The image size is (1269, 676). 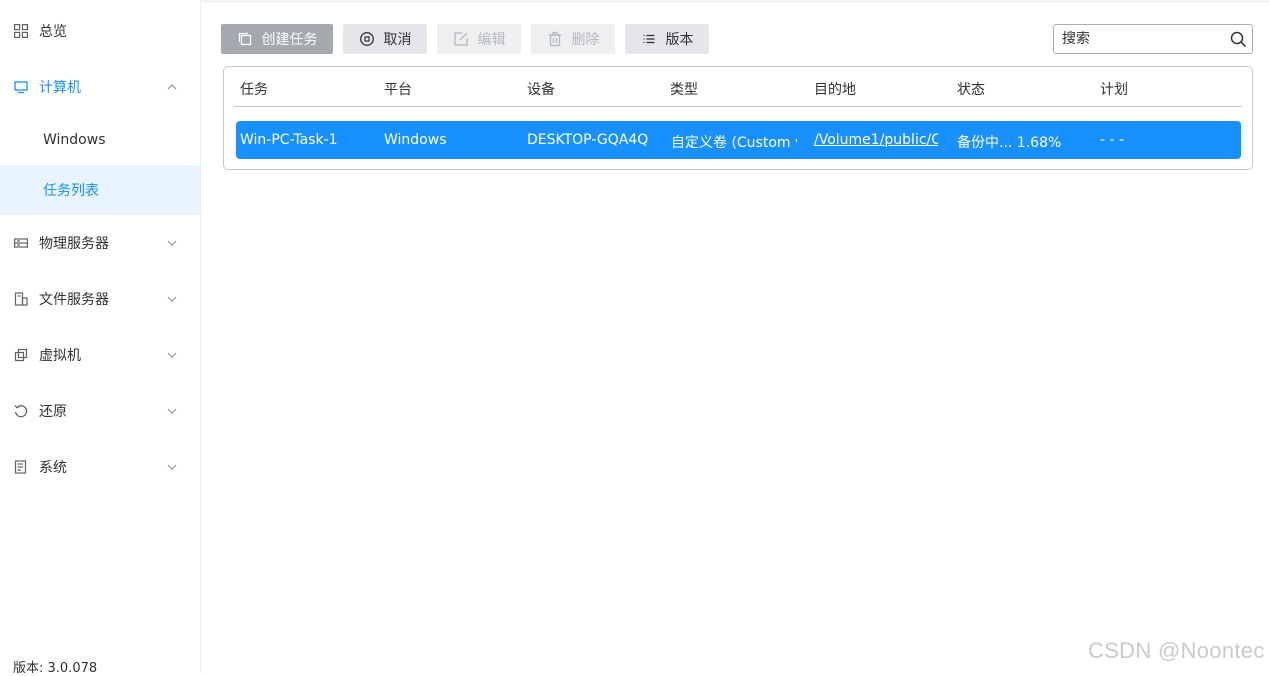 What do you see at coordinates (367, 39) in the screenshot?
I see `stop-circle-icon` at bounding box center [367, 39].